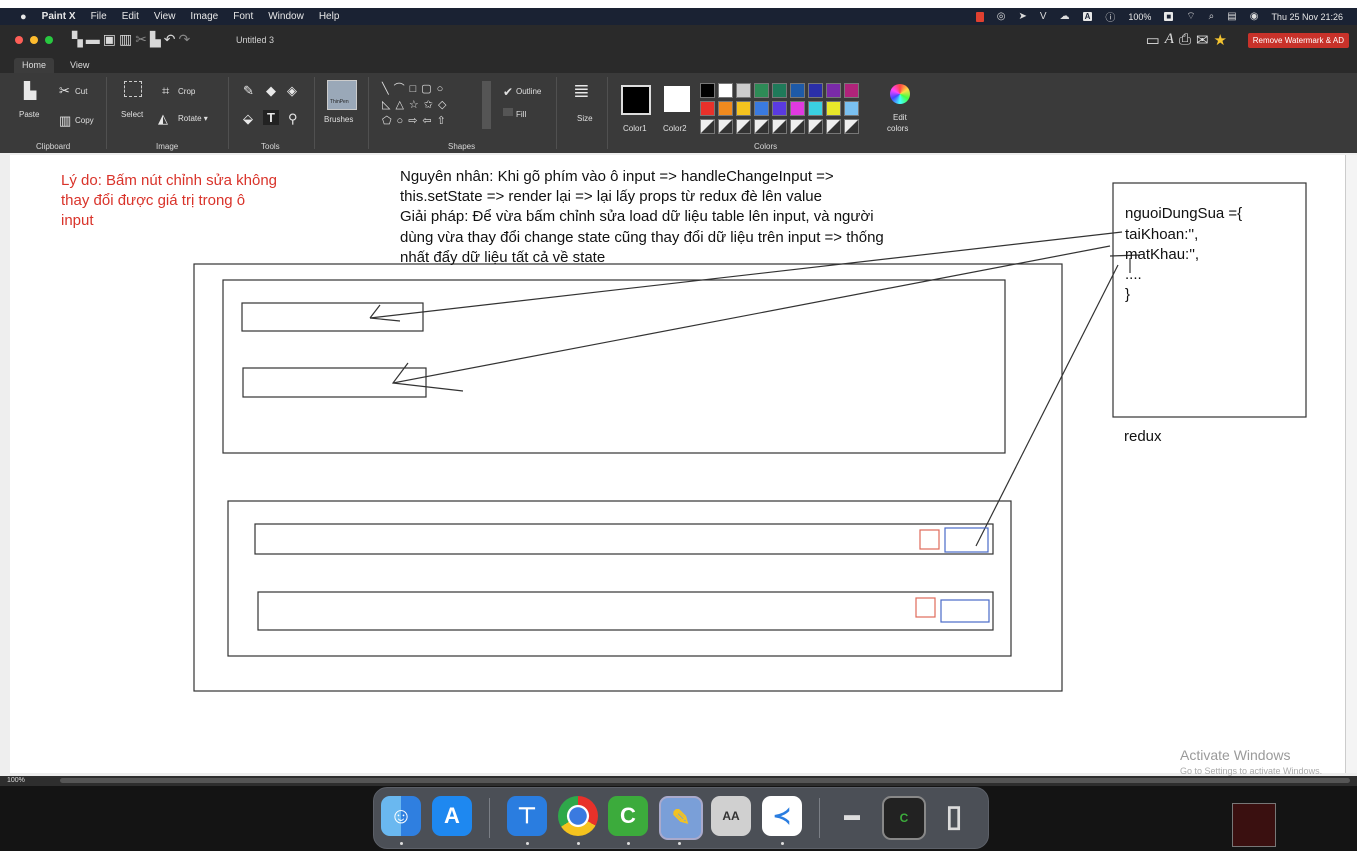 The image size is (1357, 851). What do you see at coordinates (193, 118) in the screenshot?
I see `rotate-button: Rotate ▾` at bounding box center [193, 118].